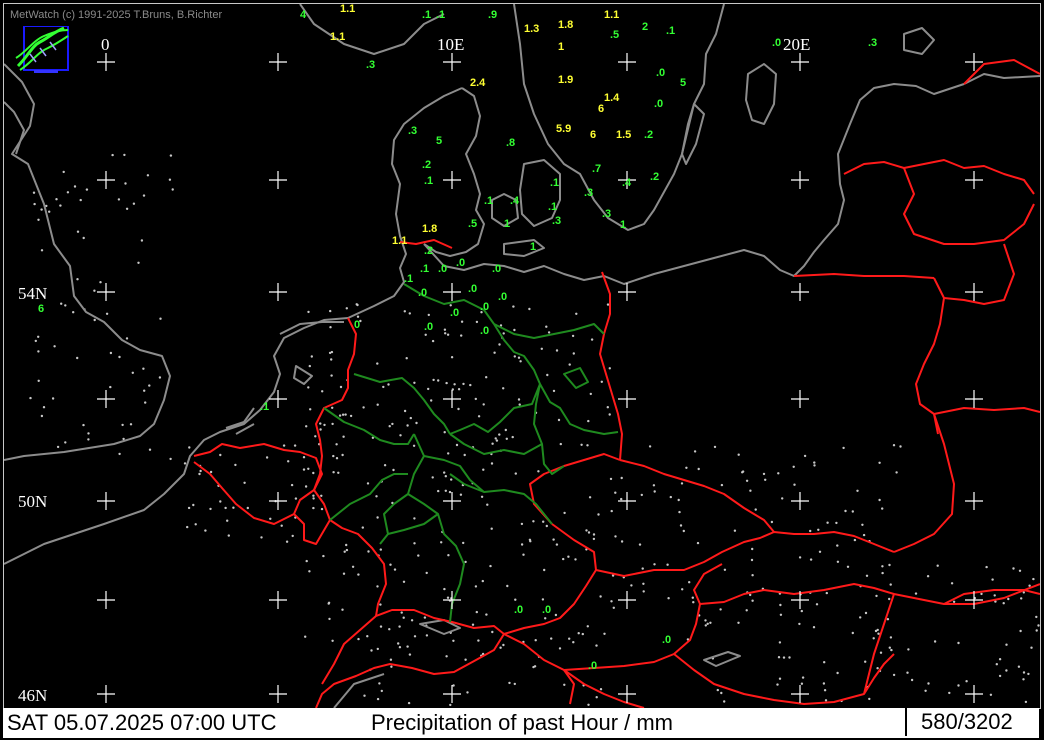  What do you see at coordinates (42, 50) in the screenshot?
I see `metwatch-logo-icon` at bounding box center [42, 50].